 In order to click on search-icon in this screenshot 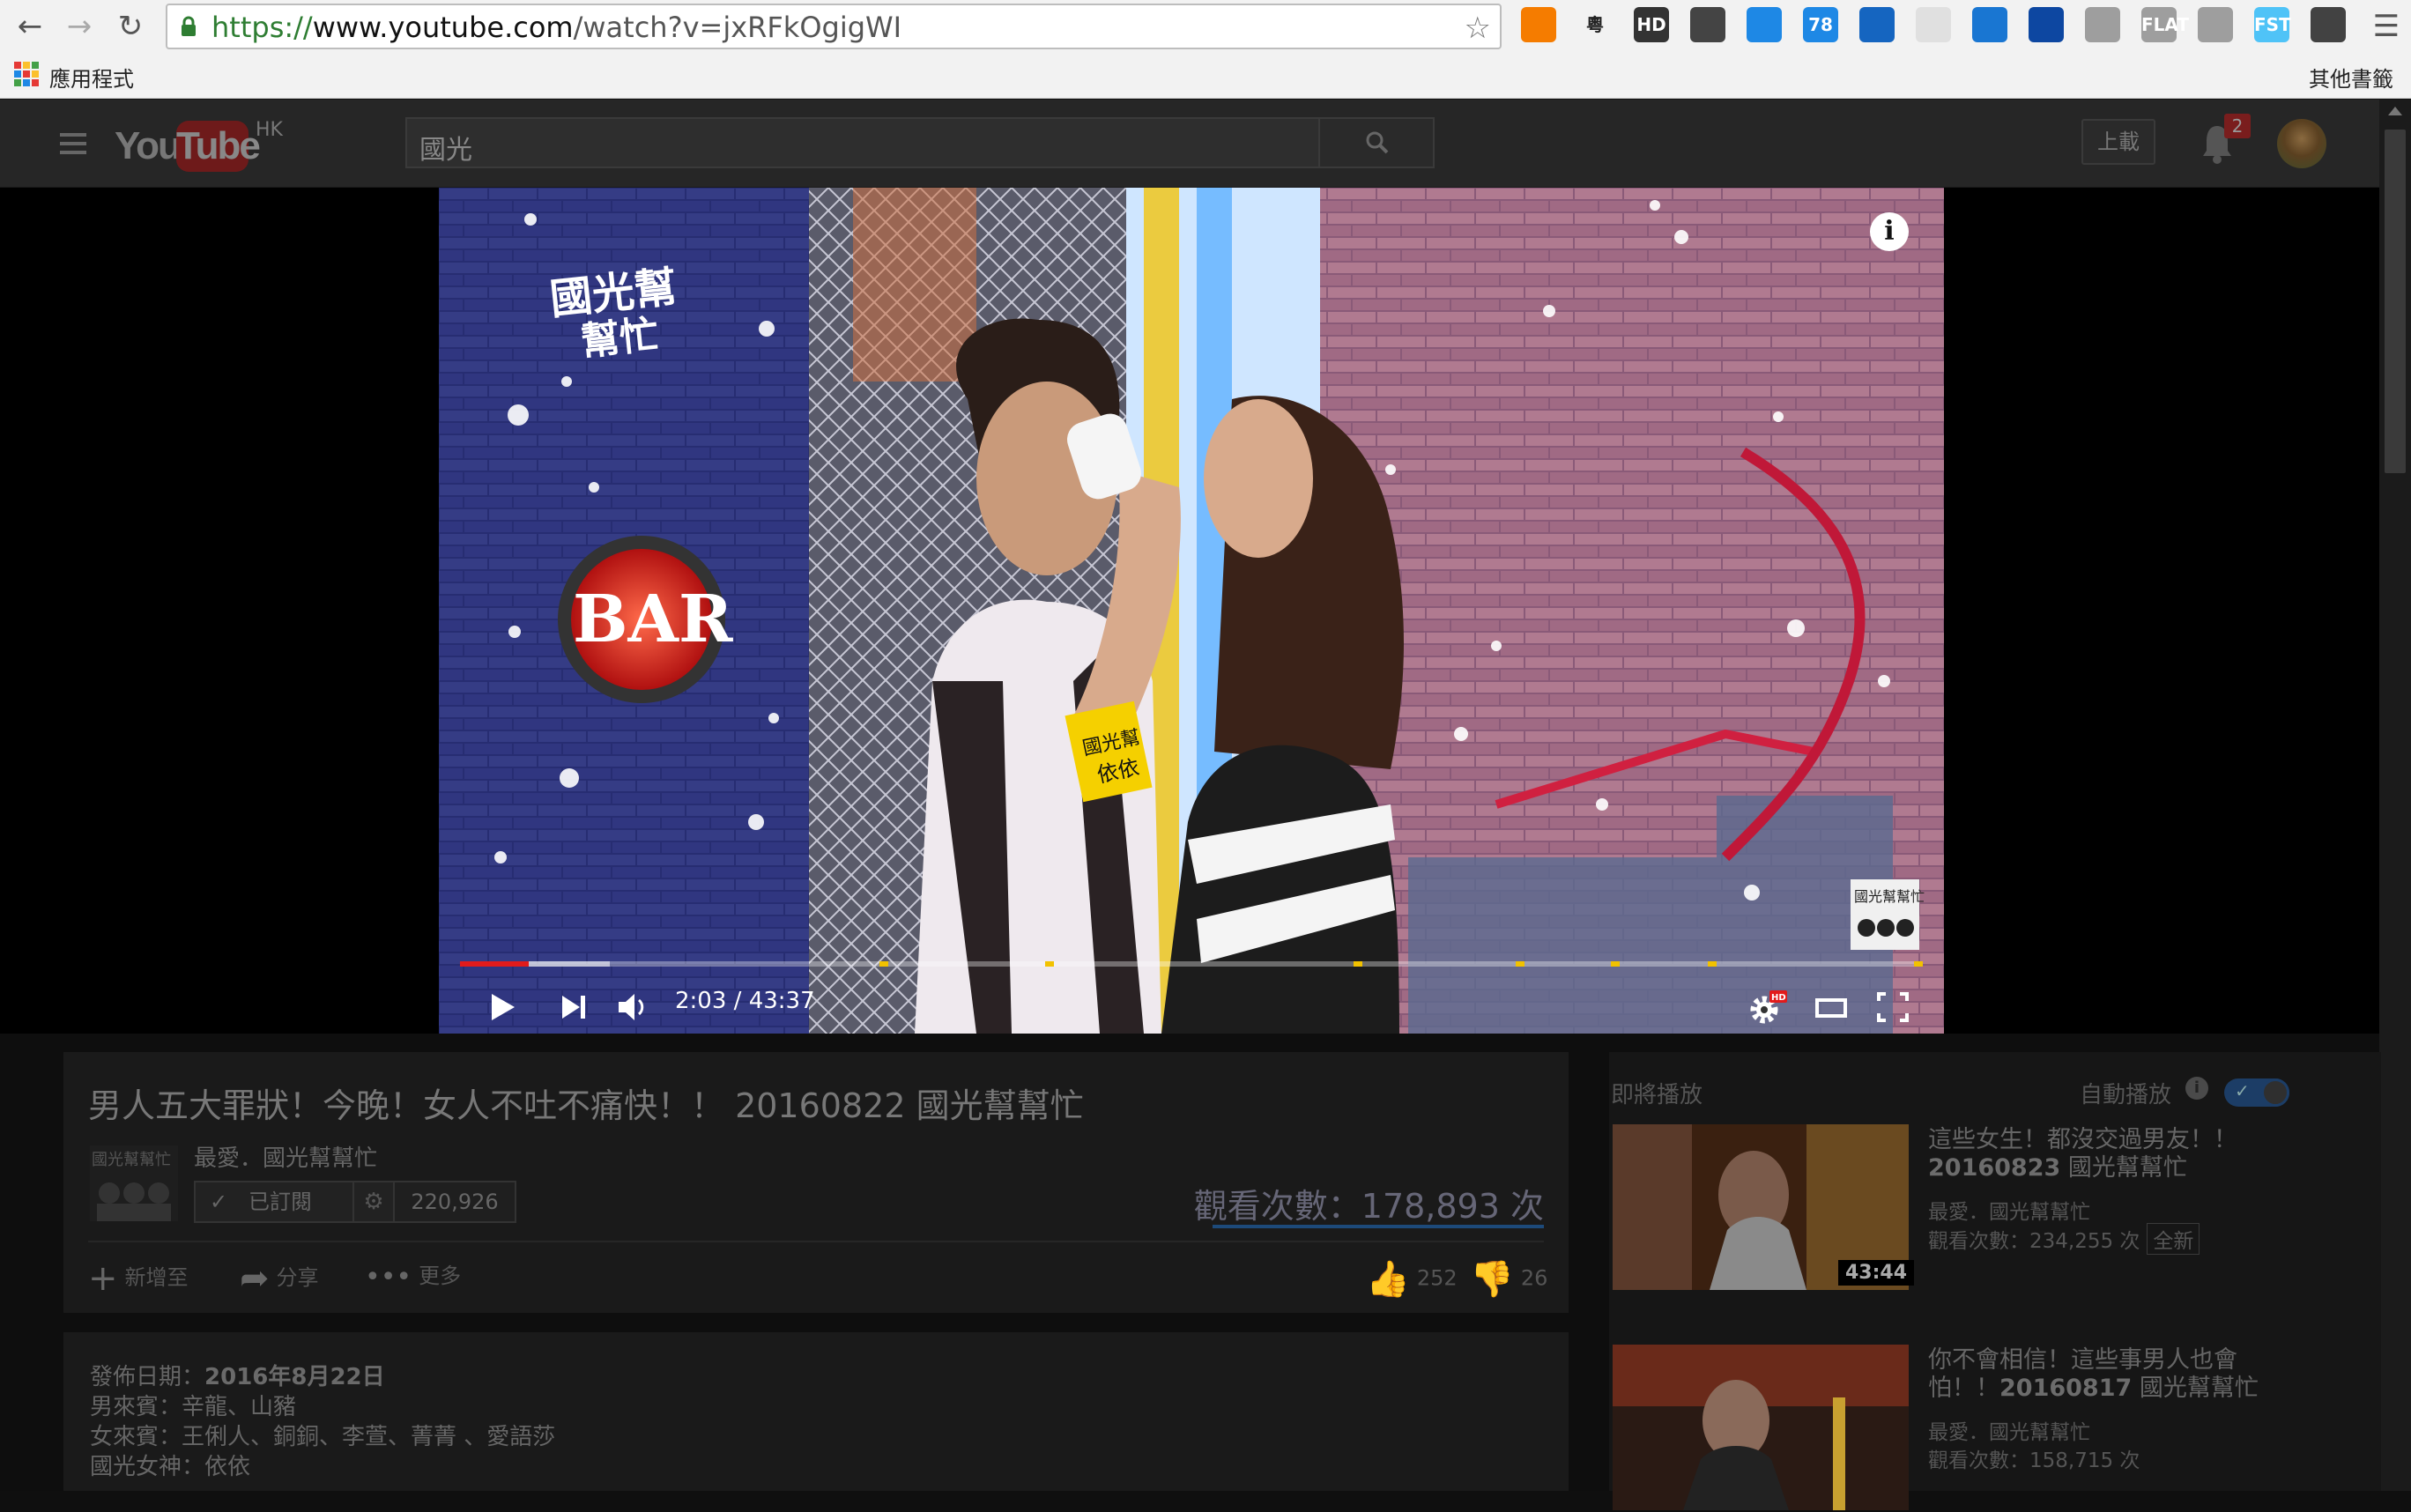, I will do `click(1378, 142)`.